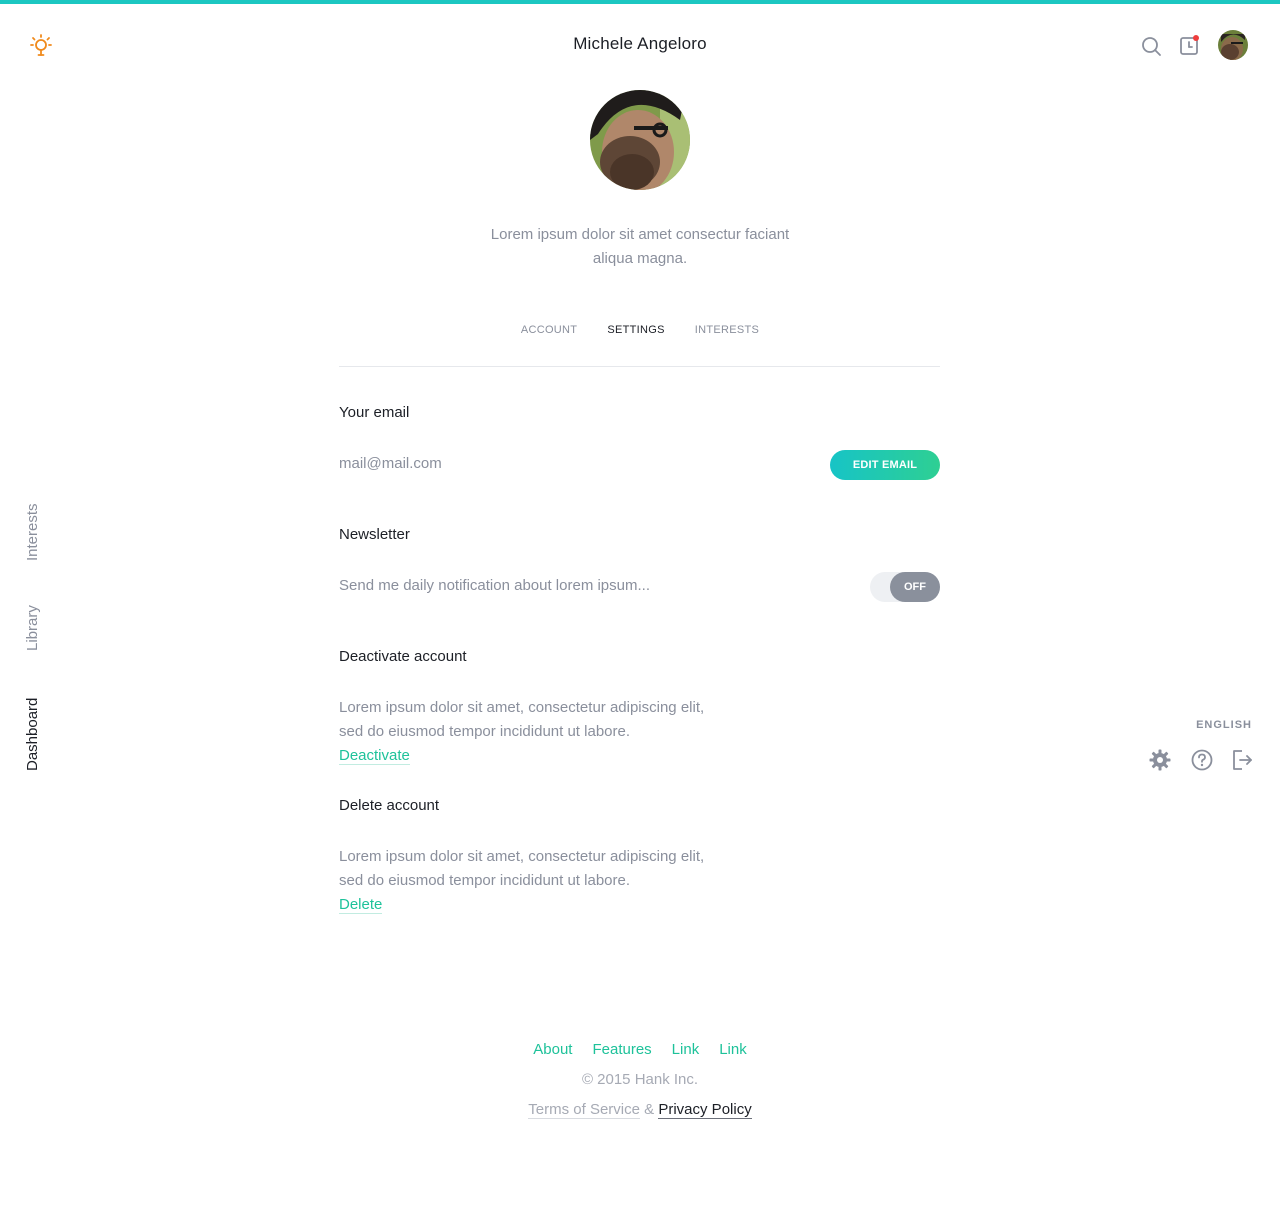  Describe the element at coordinates (32, 532) in the screenshot. I see `sidebar-item-interests: Interests` at that location.